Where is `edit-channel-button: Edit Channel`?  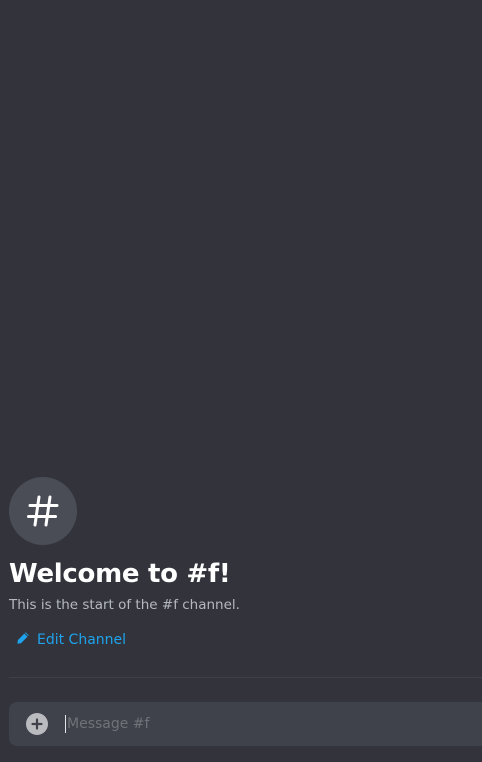 edit-channel-button: Edit Channel is located at coordinates (71, 639).